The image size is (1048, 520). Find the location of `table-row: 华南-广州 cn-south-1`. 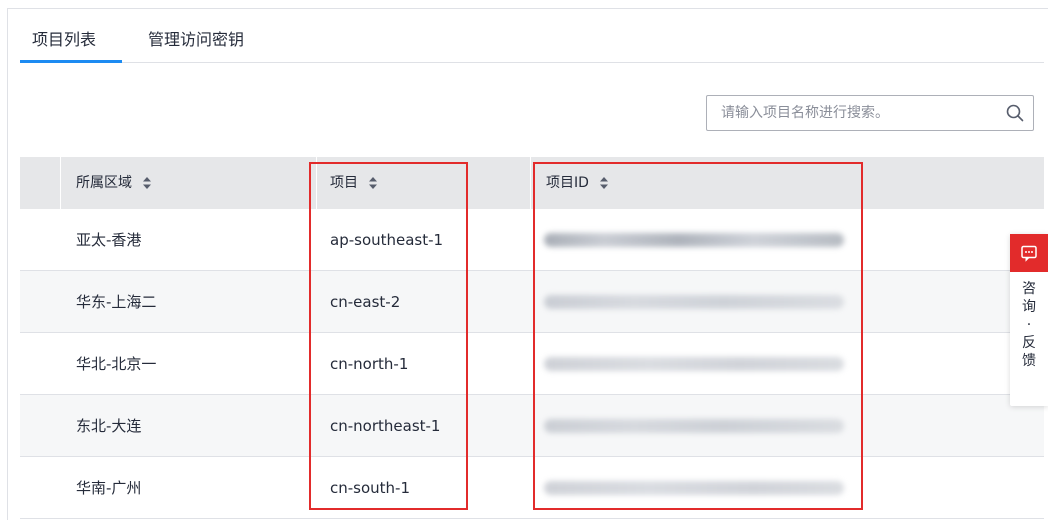

table-row: 华南-广州 cn-south-1 is located at coordinates (532, 488).